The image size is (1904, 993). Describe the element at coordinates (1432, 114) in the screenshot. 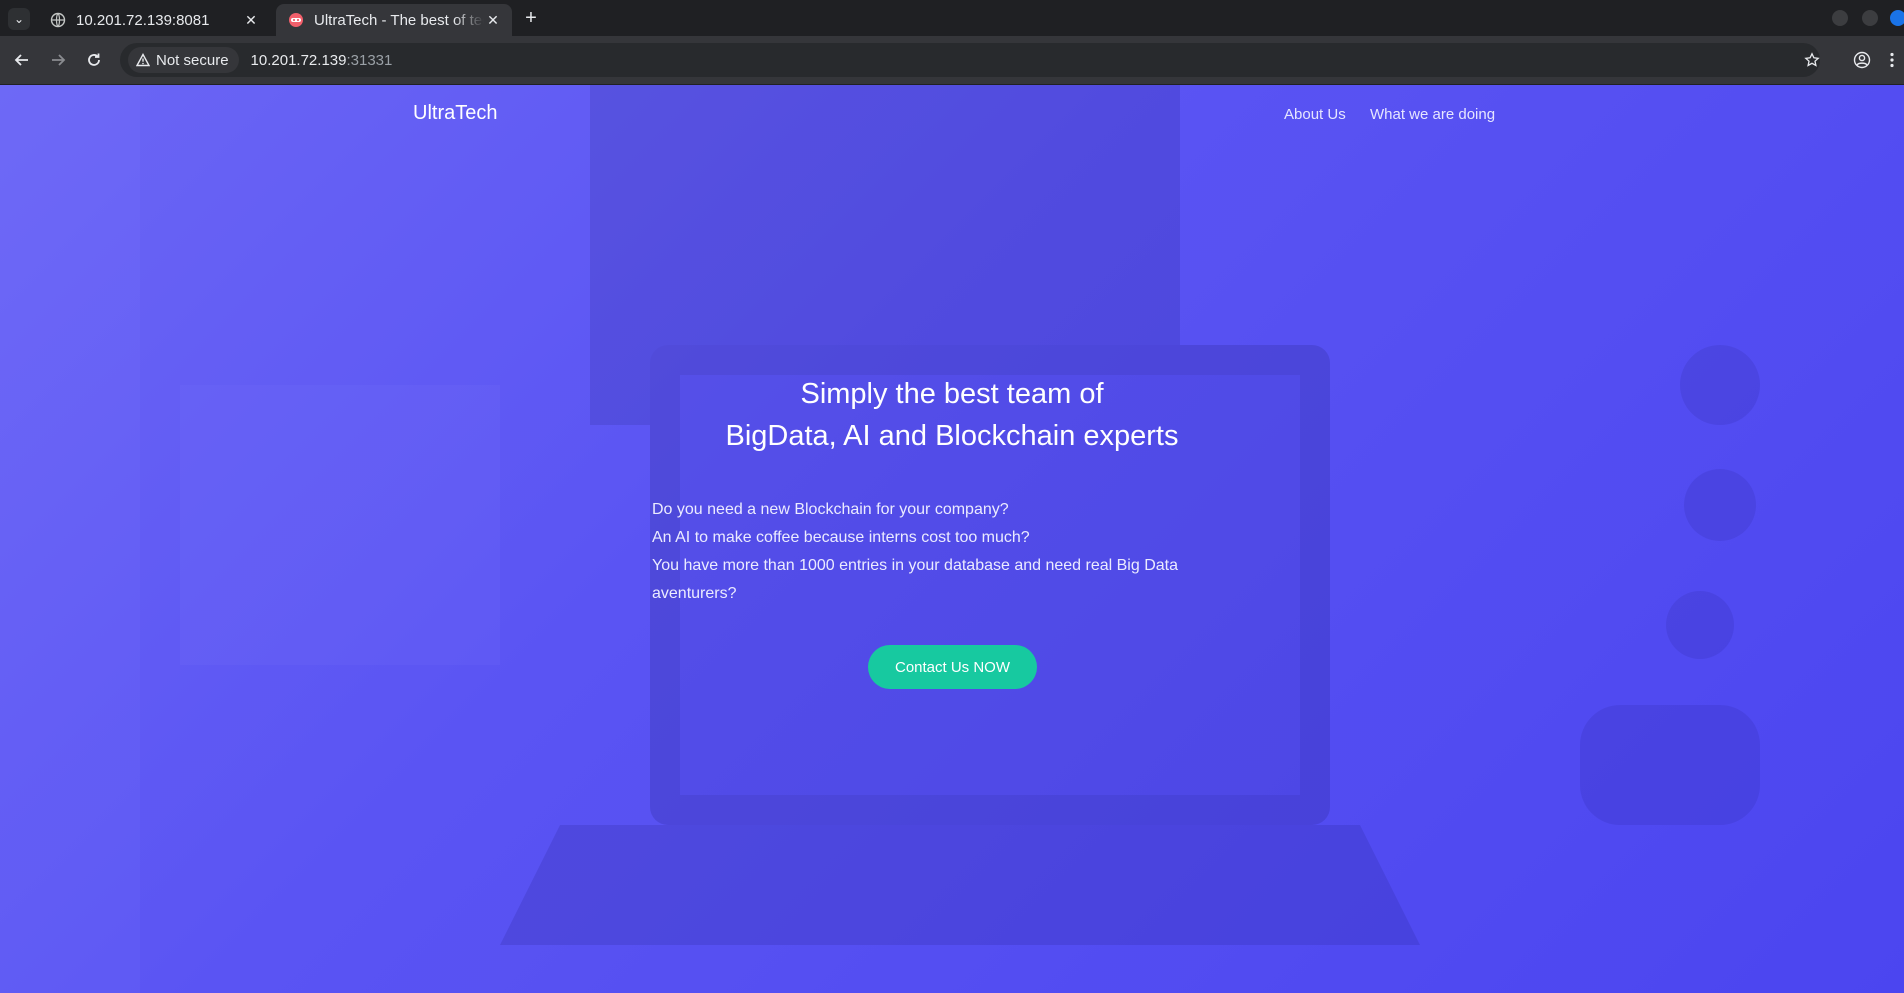

I see `nav-link-what-we-are-doing: What we are doing` at that location.